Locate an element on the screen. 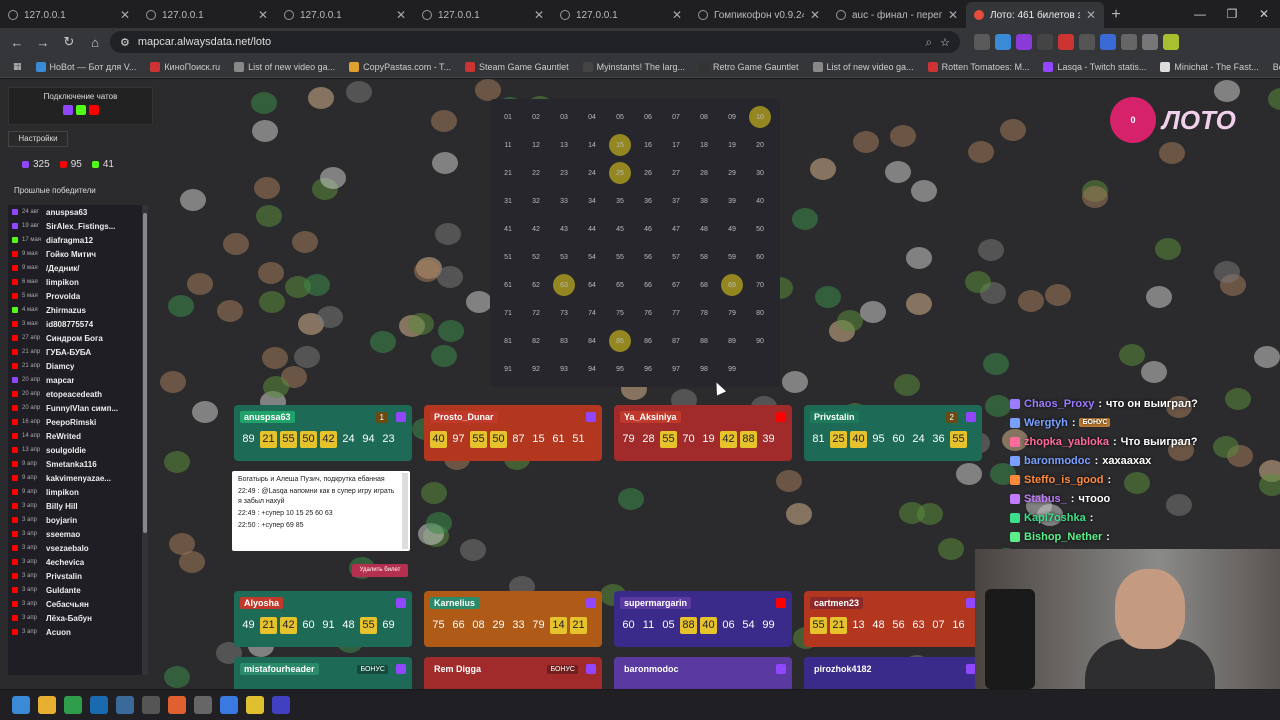  zoom-icon: ⌕ is located at coordinates (928, 42).